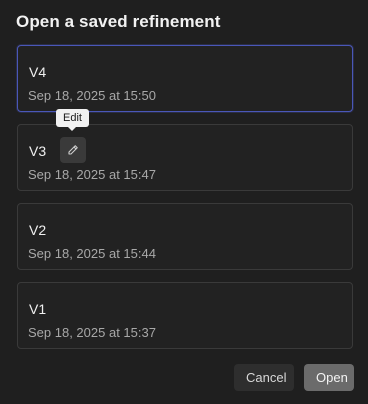 Image resolution: width=368 pixels, height=404 pixels. What do you see at coordinates (118, 21) in the screenshot?
I see `dialog-title: Open a saved refinement` at bounding box center [118, 21].